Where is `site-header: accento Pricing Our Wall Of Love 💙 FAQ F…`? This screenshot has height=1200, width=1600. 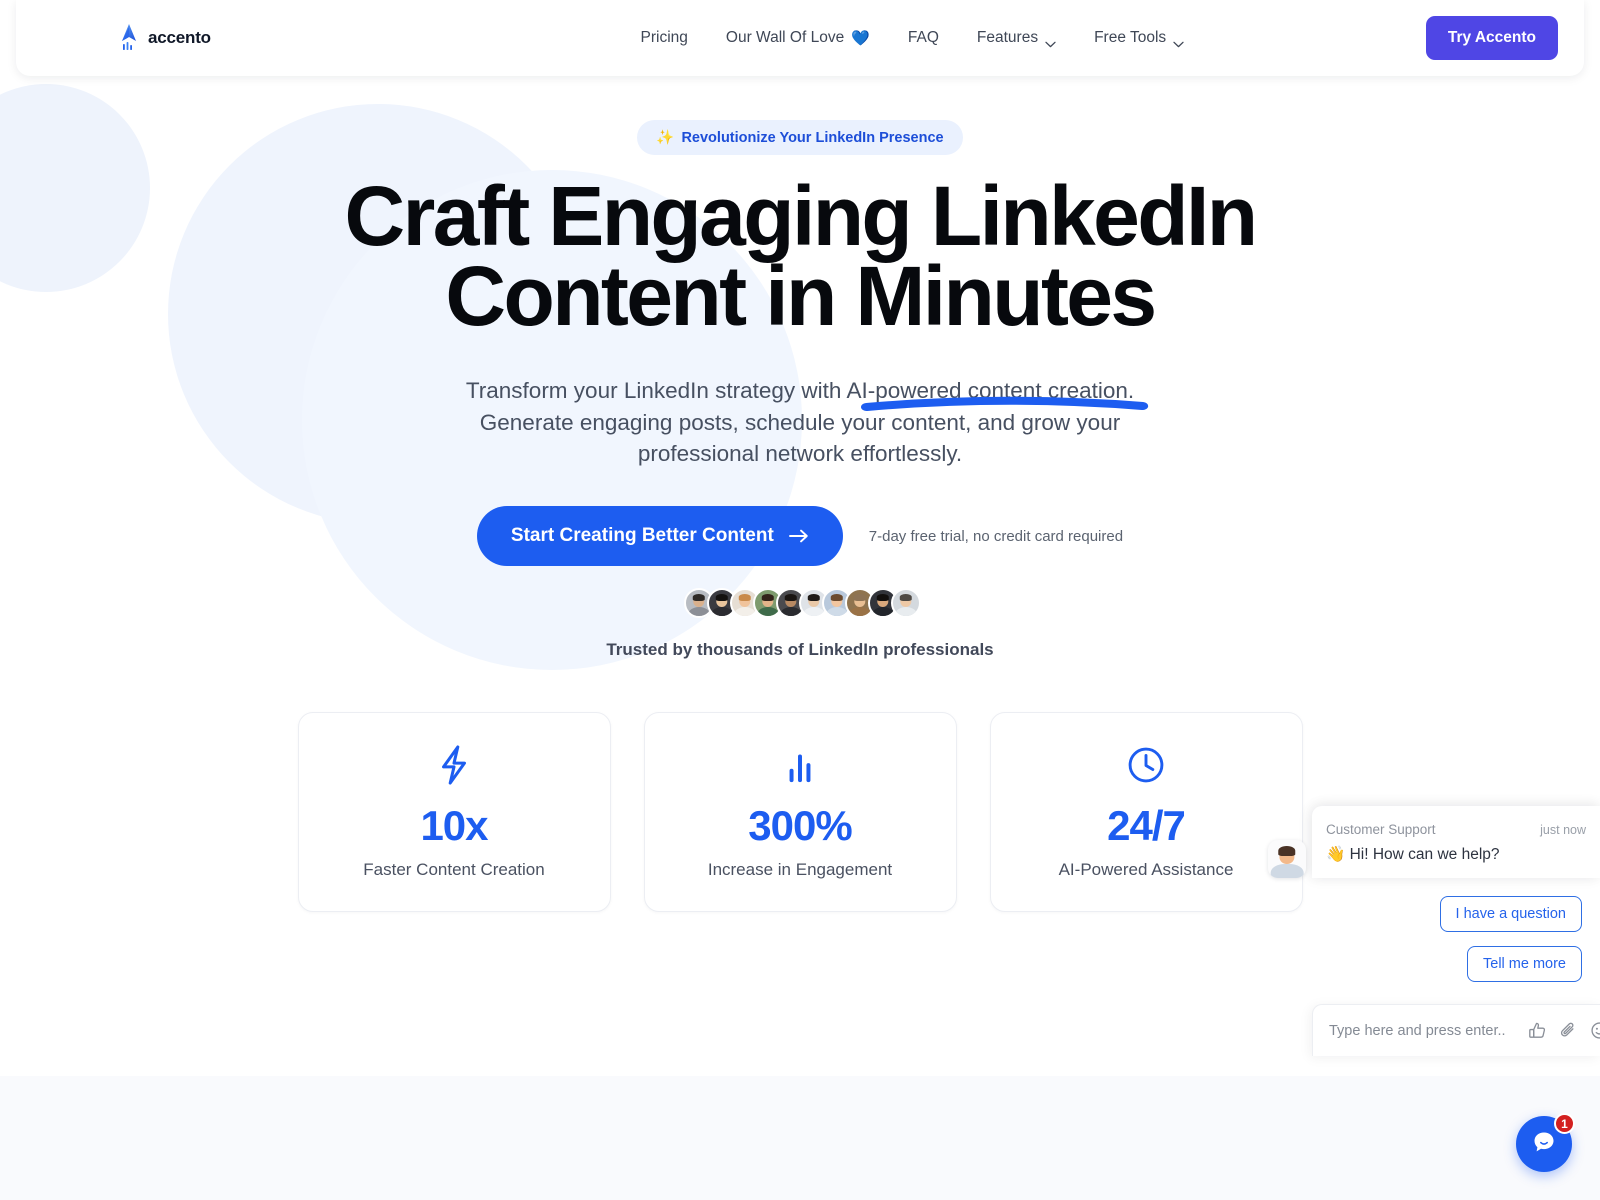 site-header: accento Pricing Our Wall Of Love 💙 FAQ F… is located at coordinates (800, 38).